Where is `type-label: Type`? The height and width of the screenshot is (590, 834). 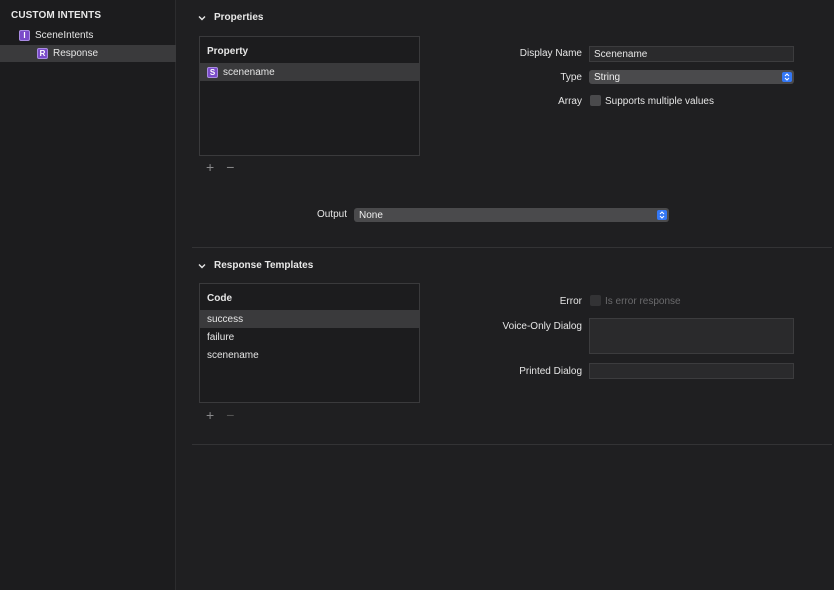
type-label: Type is located at coordinates (571, 77).